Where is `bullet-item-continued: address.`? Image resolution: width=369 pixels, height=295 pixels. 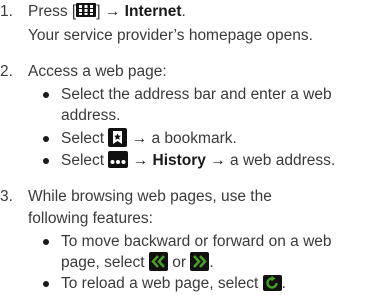 bullet-item-continued: address. is located at coordinates (90, 116).